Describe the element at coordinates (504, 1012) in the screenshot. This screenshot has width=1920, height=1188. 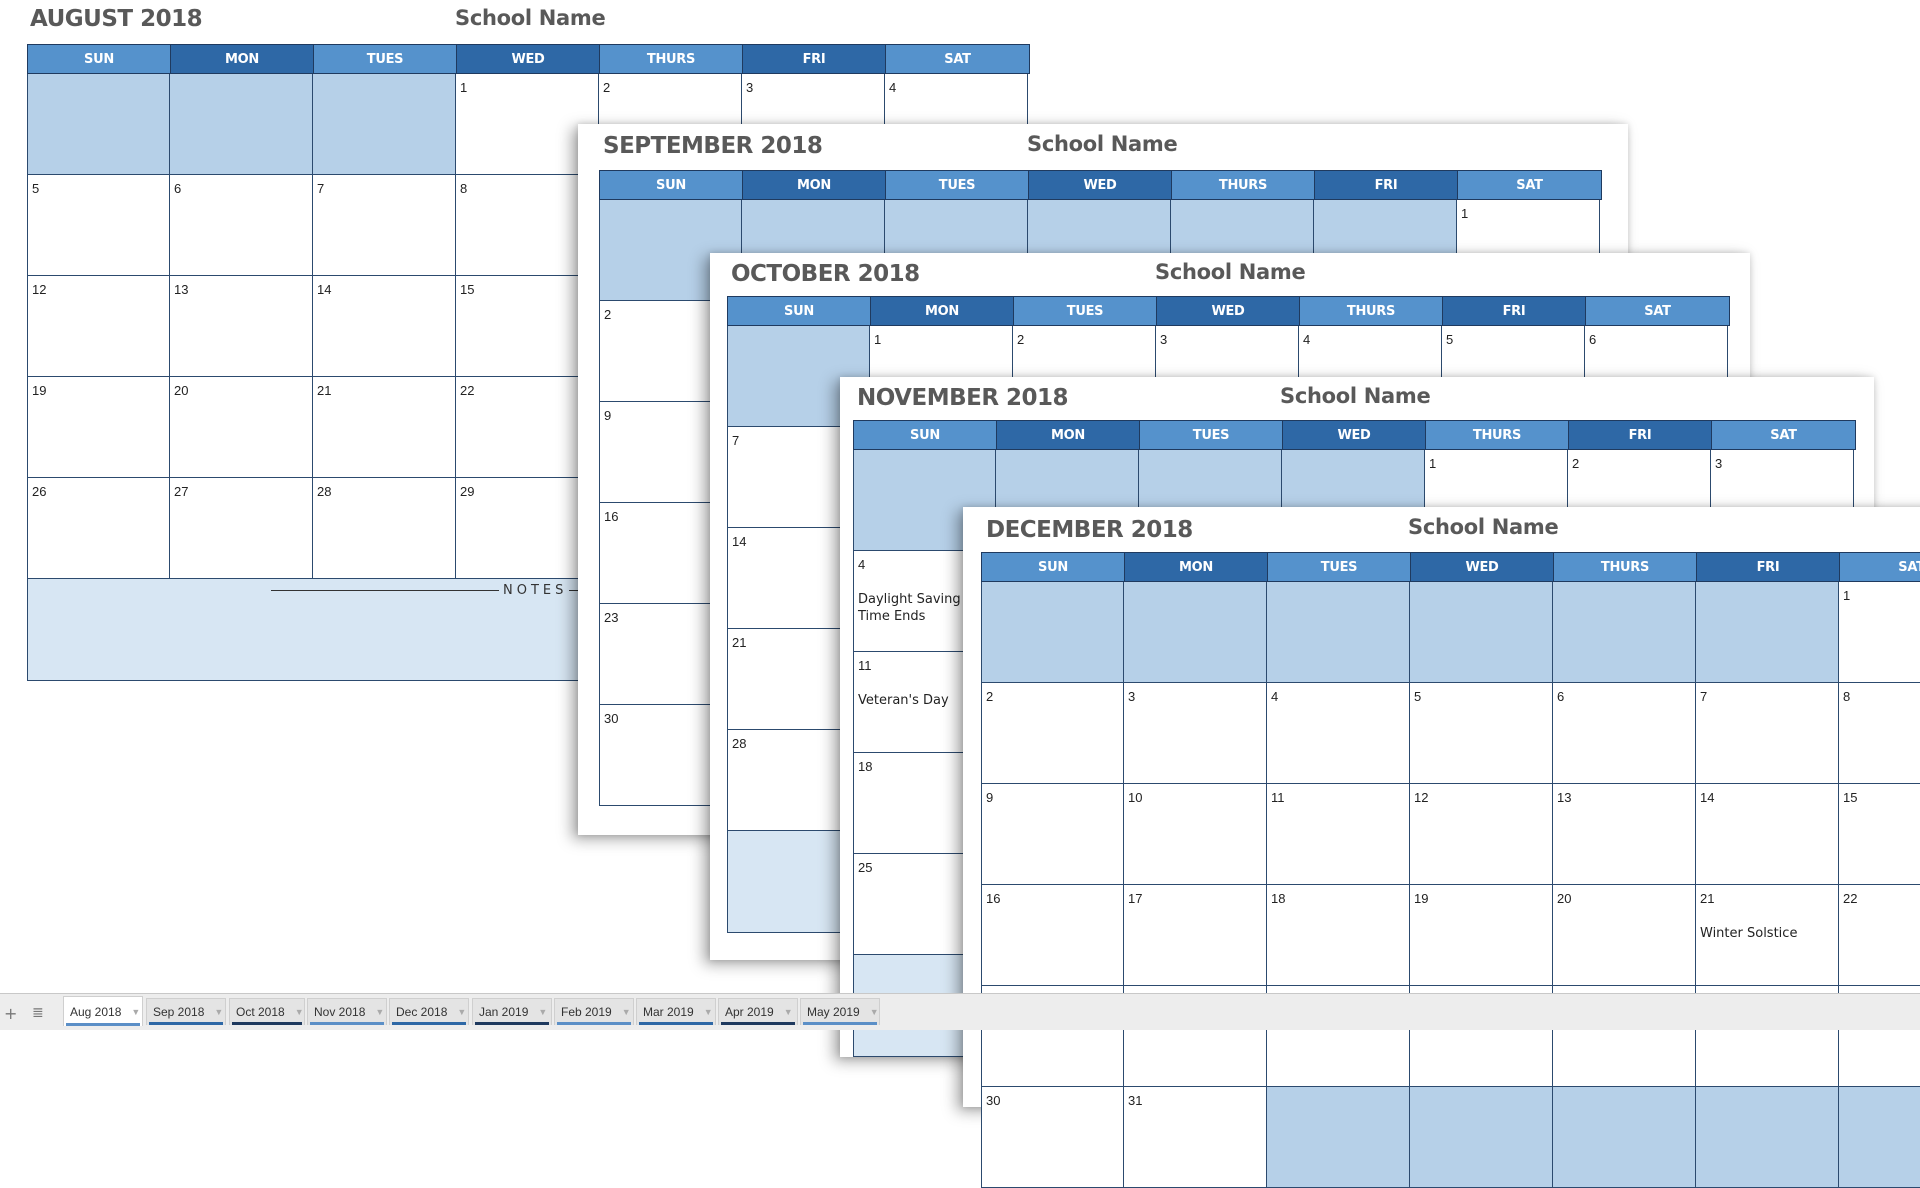
I see `sheet-tab-label: Jan 2019` at that location.